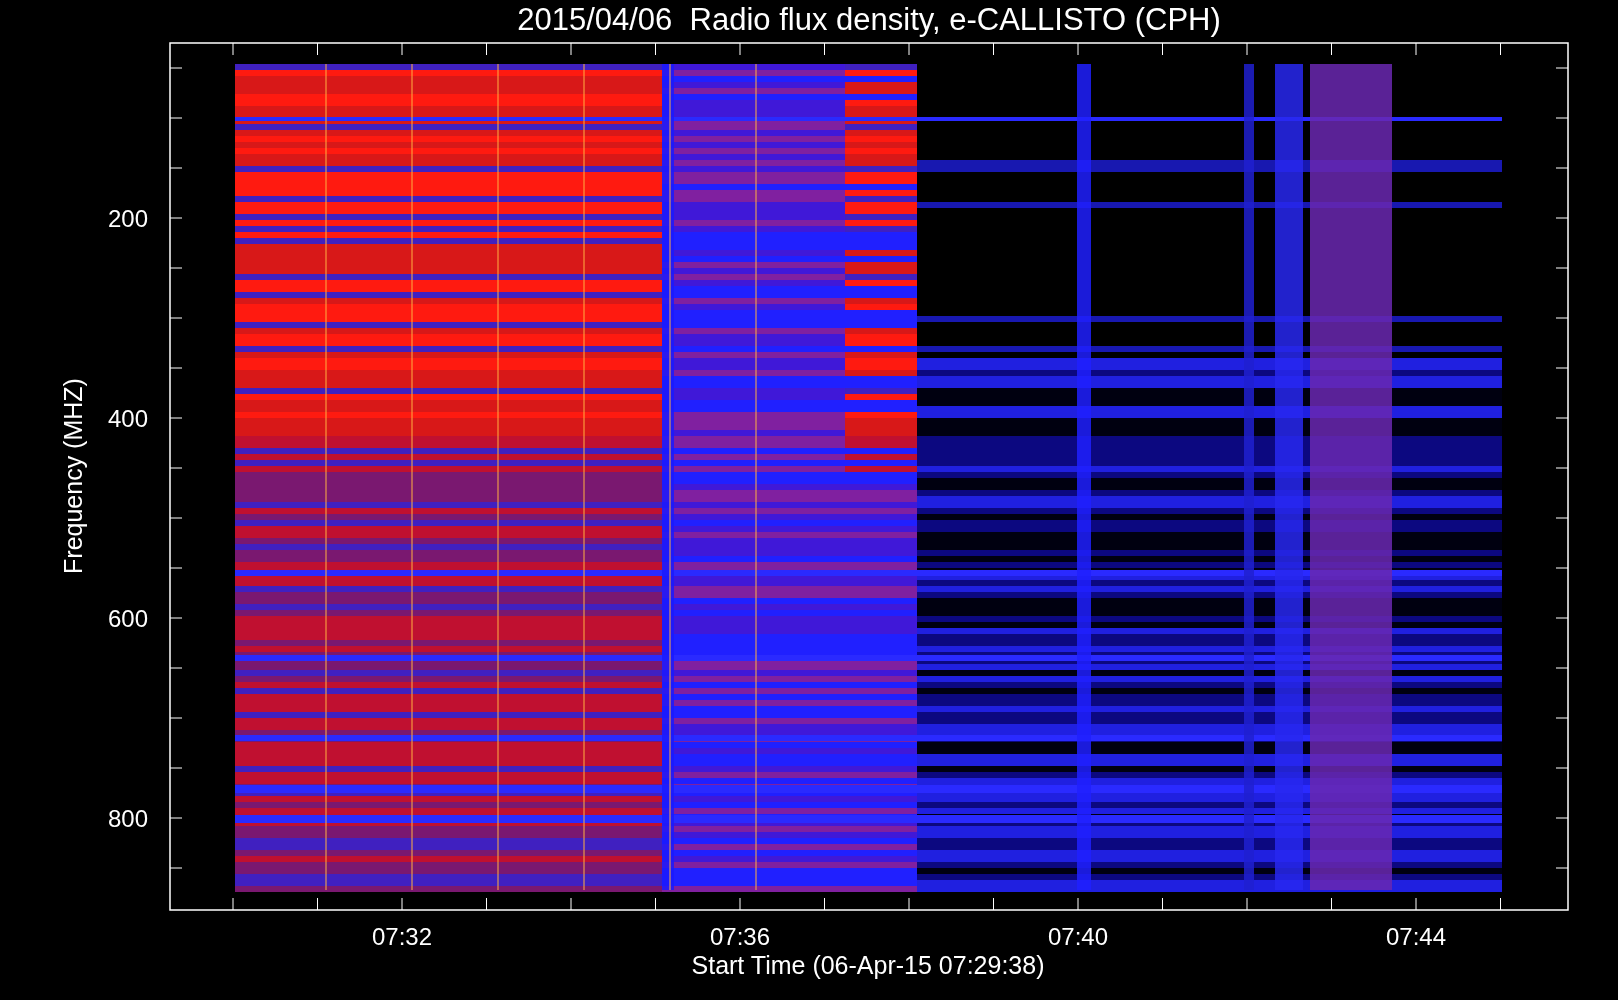  Describe the element at coordinates (127, 618) in the screenshot. I see `y-tick-label: 600` at that location.